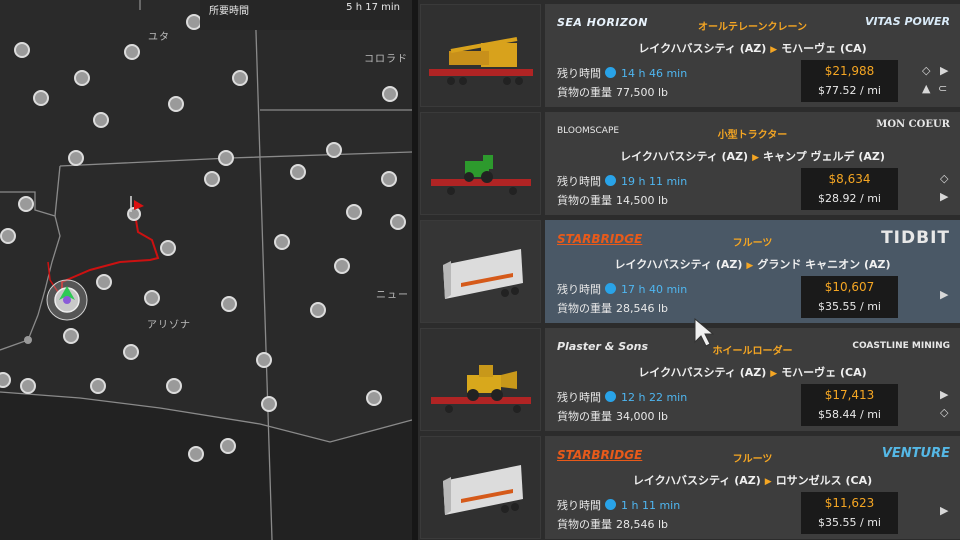 Image resolution: width=960 pixels, height=540 pixels. I want to click on route-text: レイクハバスシティ (AZ) ▶ グランド キャニオン (AZ), so click(752, 264).